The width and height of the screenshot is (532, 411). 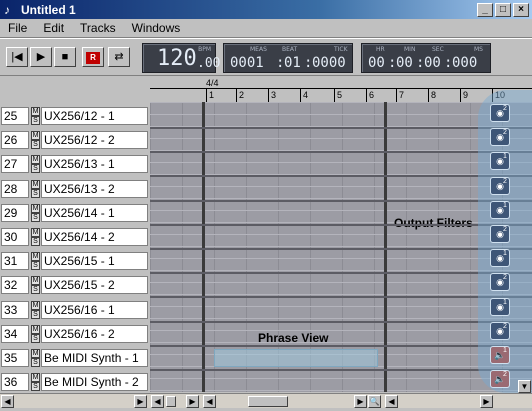 I want to click on track-row: 27 M S UX256/13 - 1, so click(x=75, y=164).